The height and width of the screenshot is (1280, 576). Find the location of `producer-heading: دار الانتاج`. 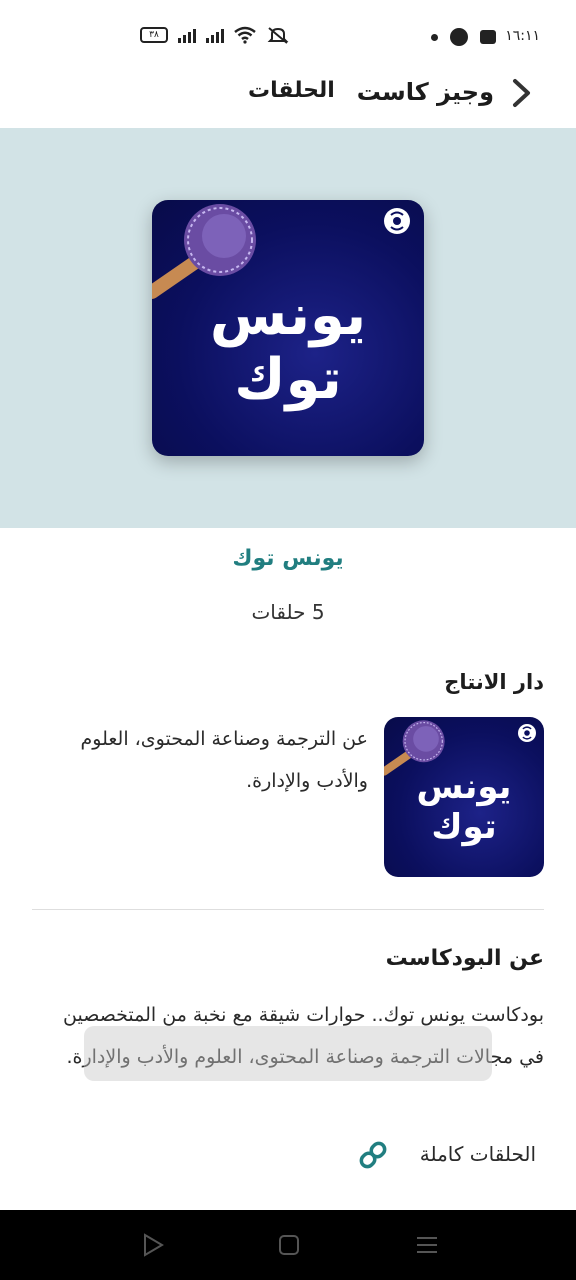

producer-heading: دار الانتاج is located at coordinates (494, 682).